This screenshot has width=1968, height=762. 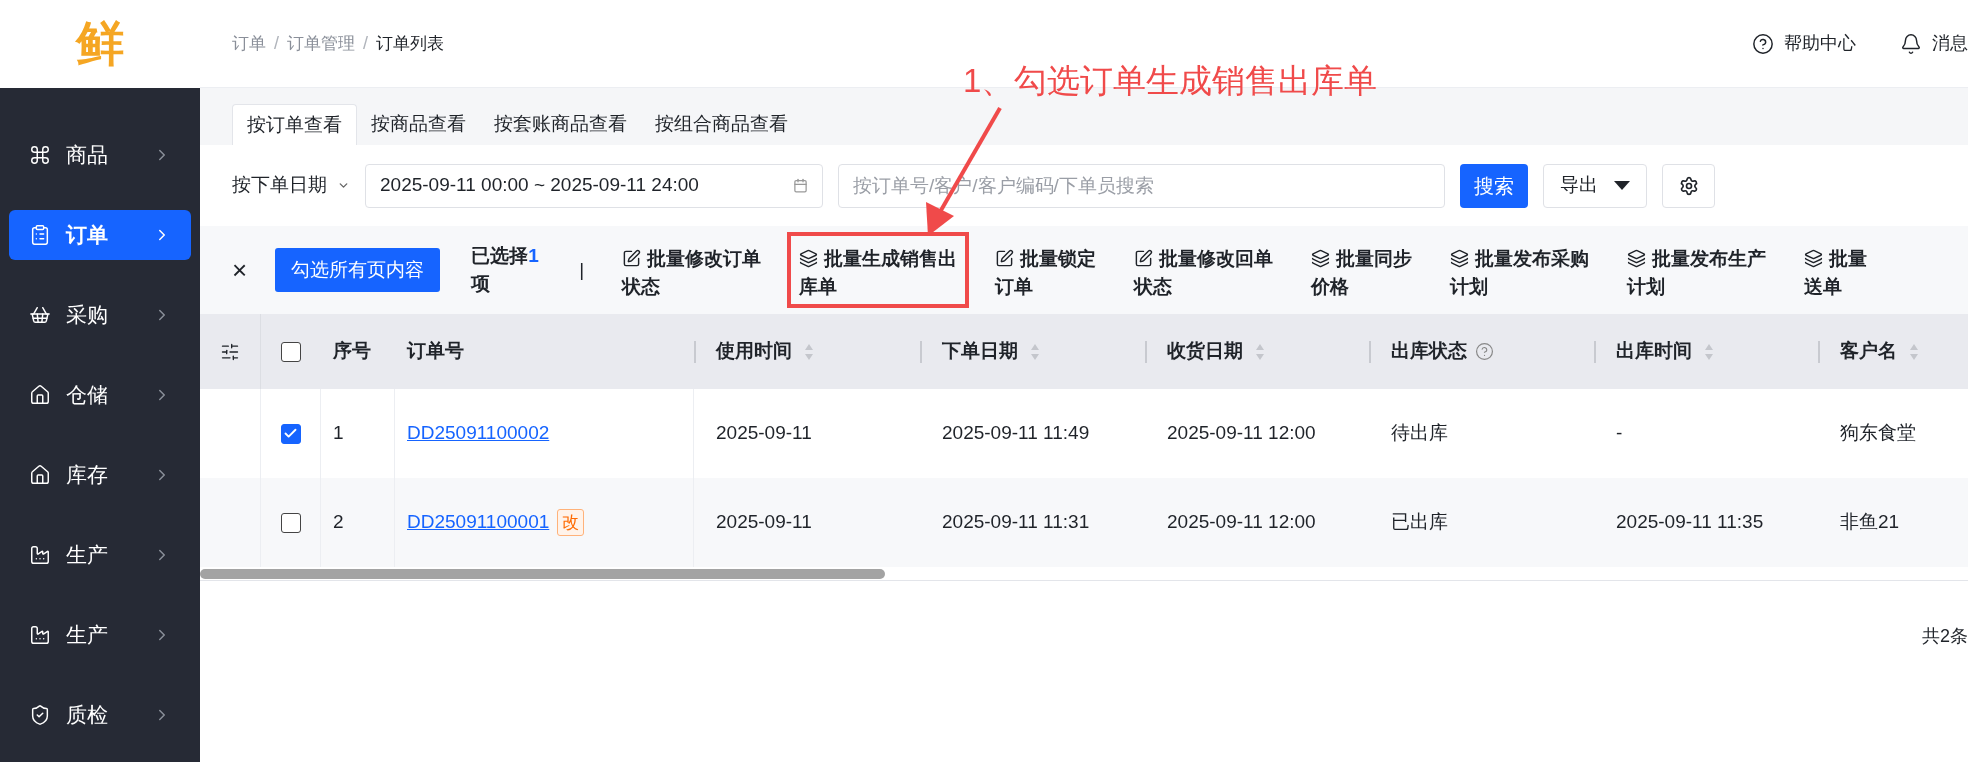 I want to click on tab: 按商品查看, so click(x=418, y=124).